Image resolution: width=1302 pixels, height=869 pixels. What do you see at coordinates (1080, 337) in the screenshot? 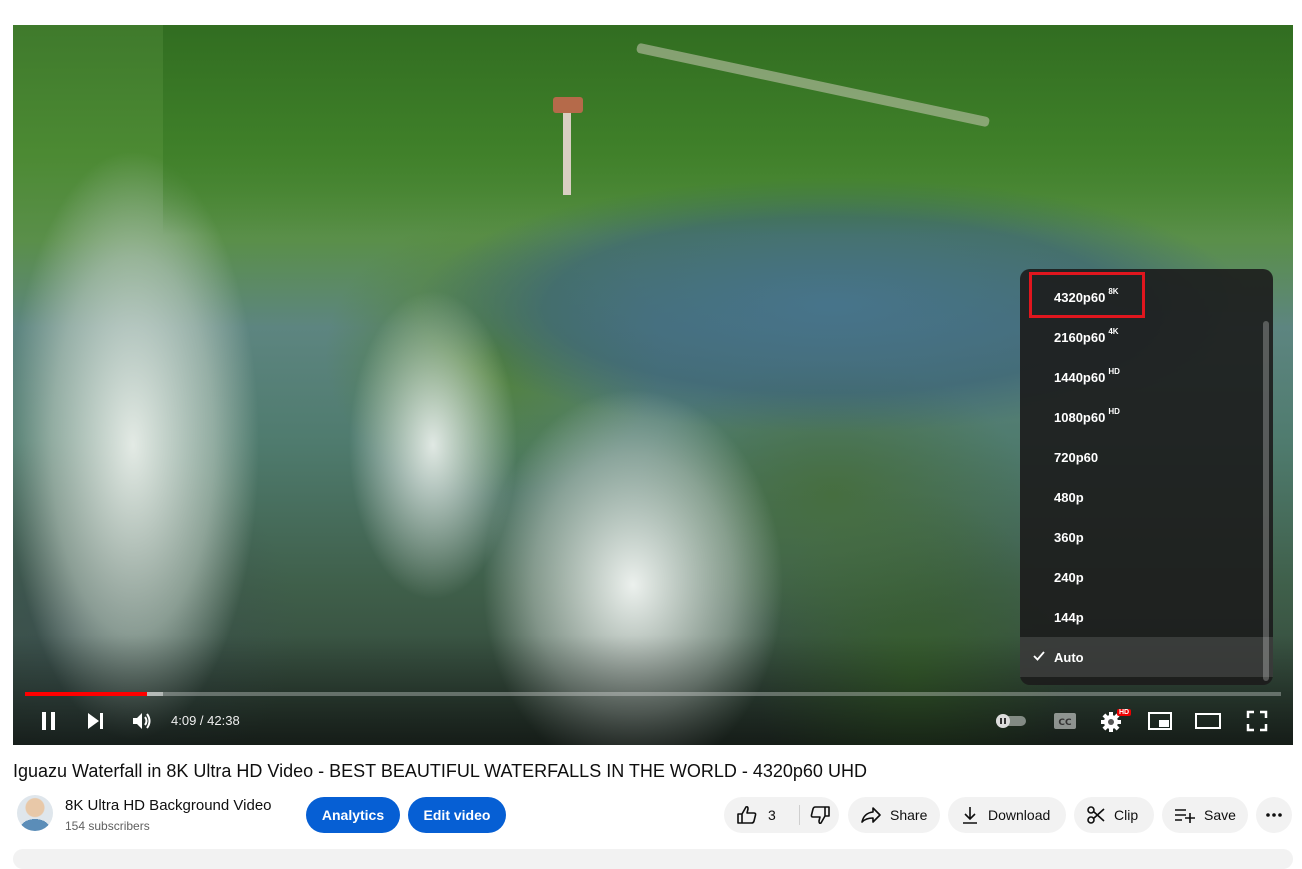
I see `quality-option-label: 2160p60` at bounding box center [1080, 337].